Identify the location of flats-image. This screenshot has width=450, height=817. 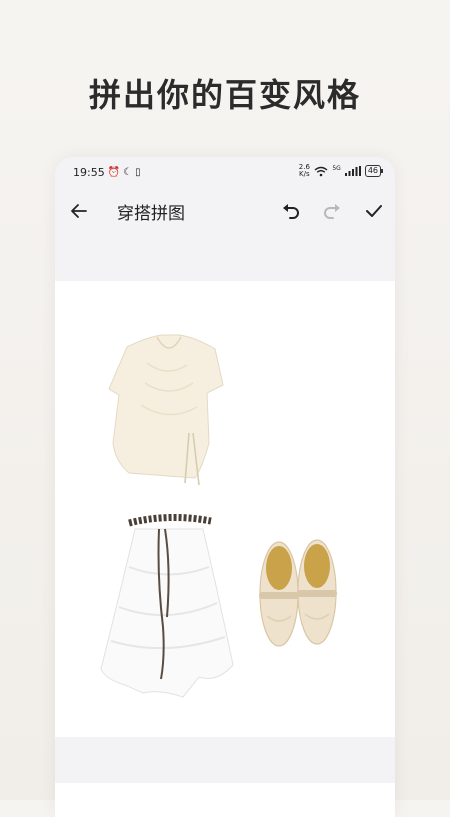
(298, 593).